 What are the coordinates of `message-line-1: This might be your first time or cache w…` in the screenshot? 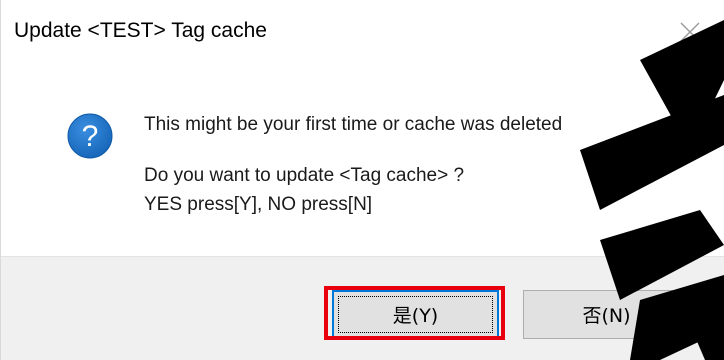 It's located at (353, 124).